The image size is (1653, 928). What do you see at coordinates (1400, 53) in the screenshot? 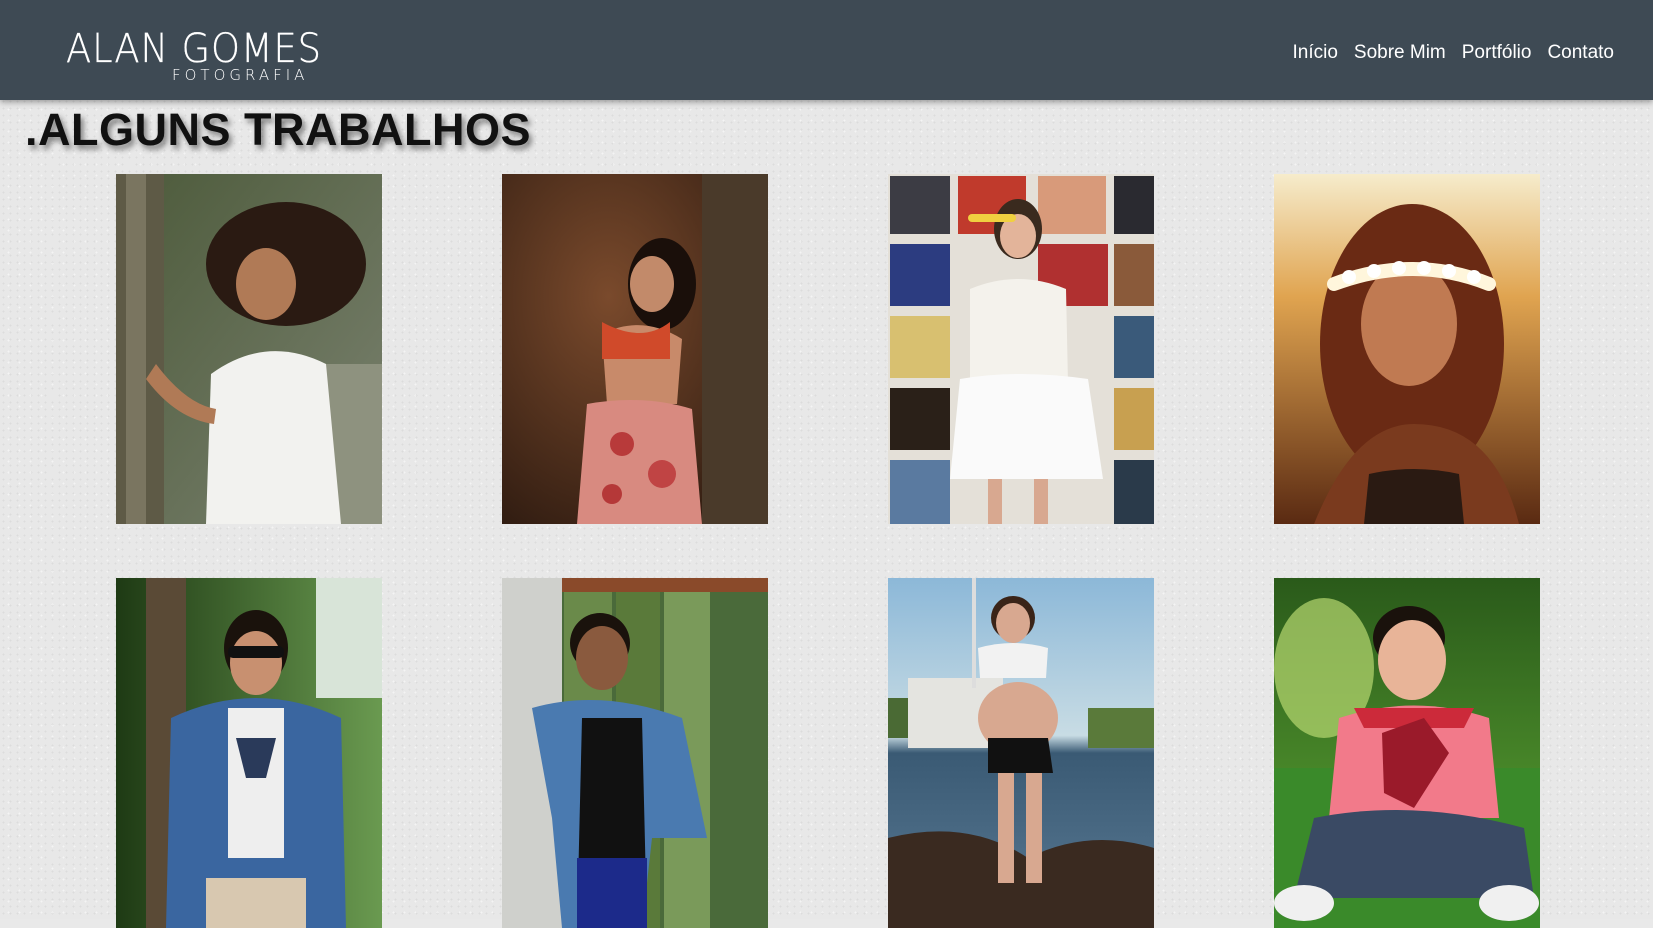
I see `nav-link-sobre-mim: Sobre Mim` at bounding box center [1400, 53].